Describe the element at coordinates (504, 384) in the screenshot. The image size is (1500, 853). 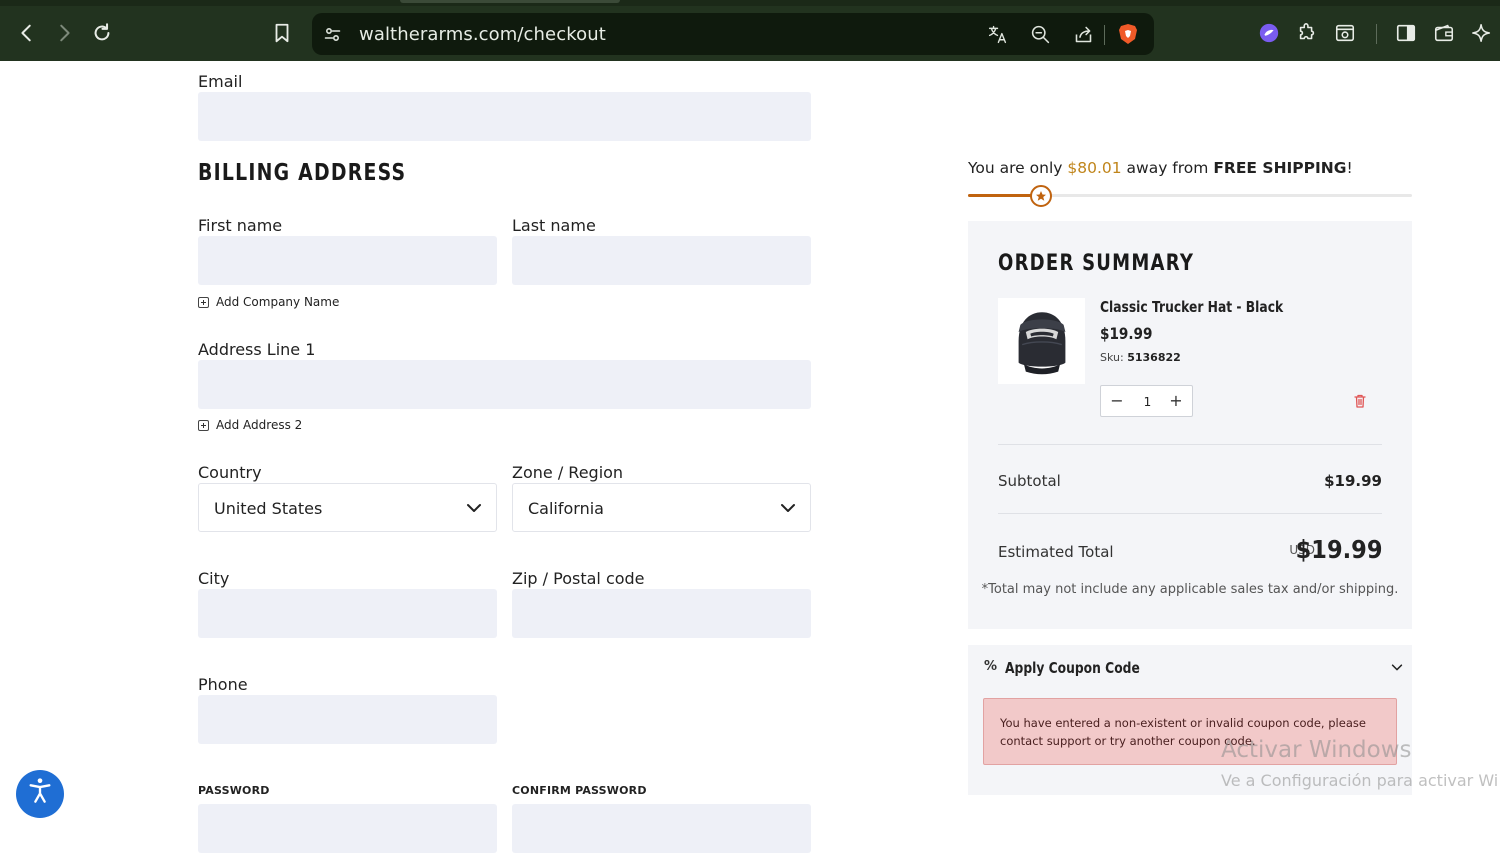
I see `address1-field` at that location.